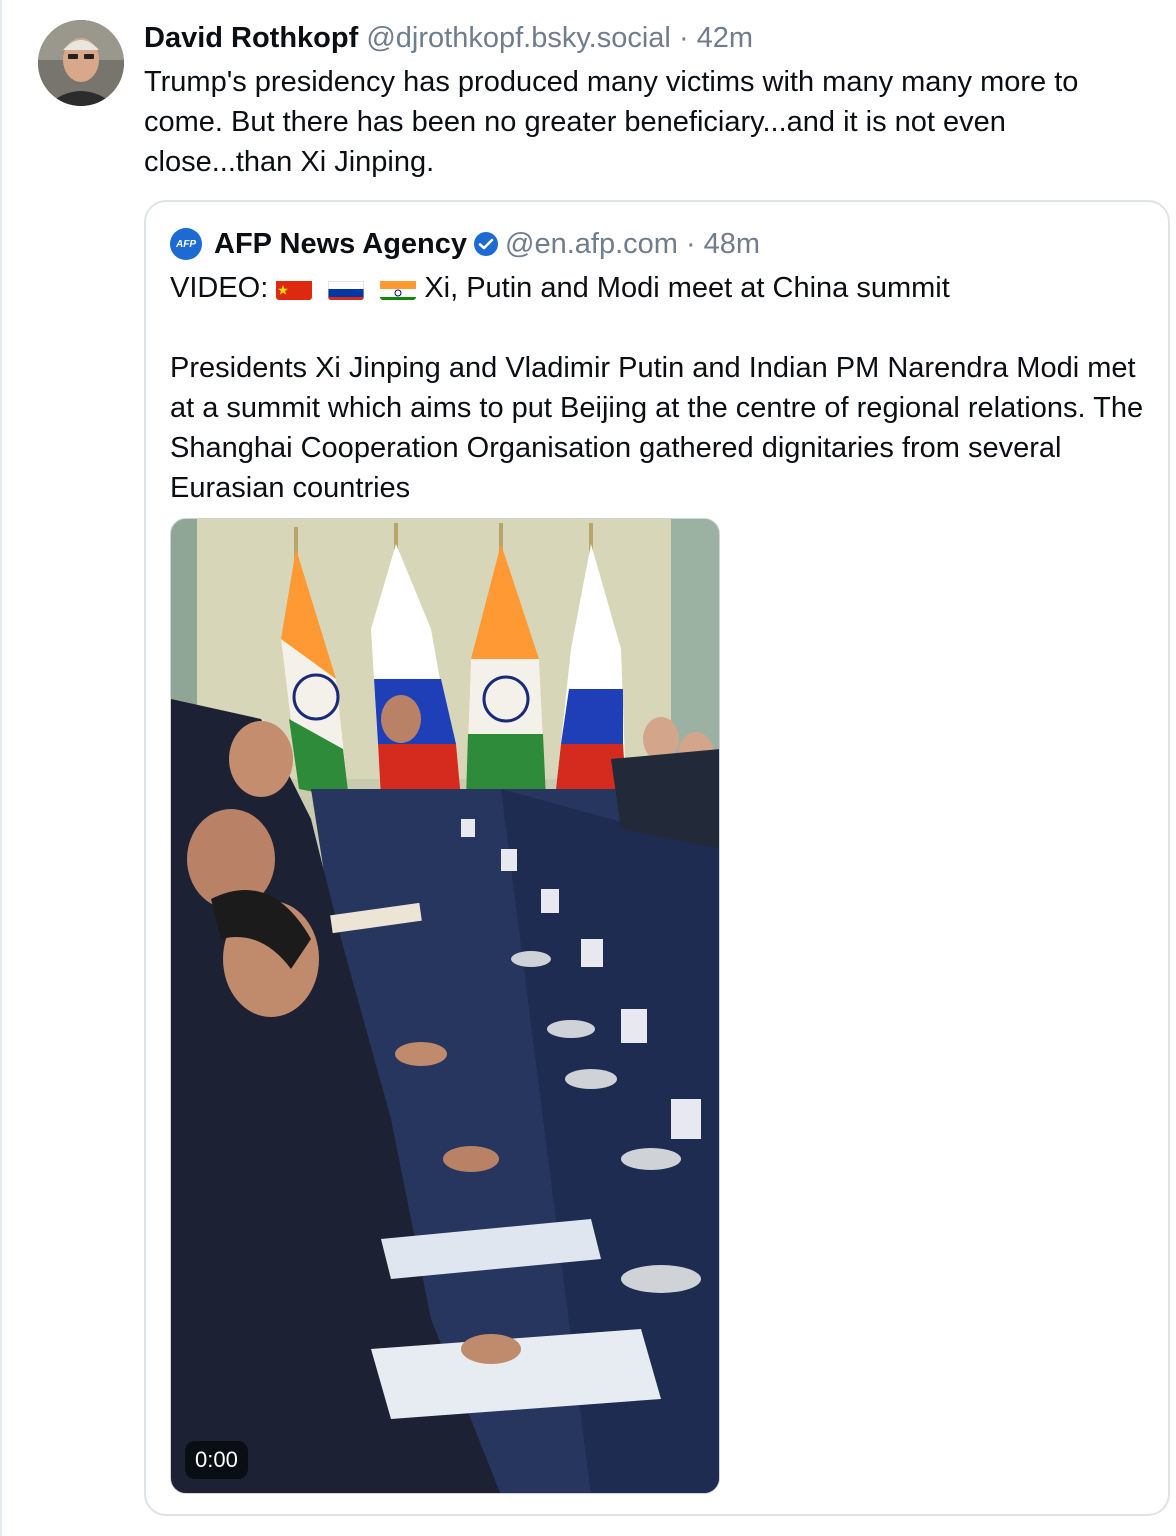 This screenshot has height=1536, width=1176. Describe the element at coordinates (725, 38) in the screenshot. I see `post-time: 42m` at that location.